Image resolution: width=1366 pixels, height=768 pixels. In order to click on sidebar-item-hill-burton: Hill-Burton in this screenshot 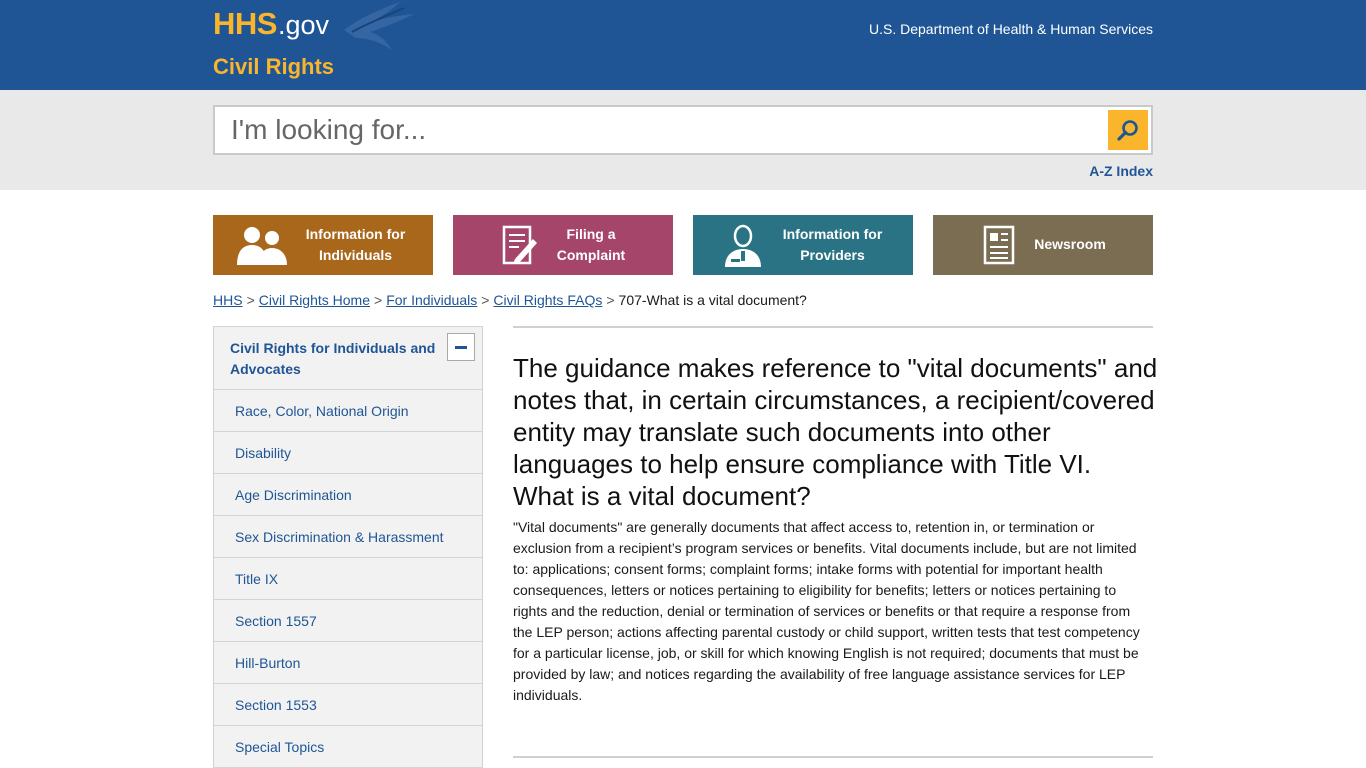, I will do `click(348, 663)`.